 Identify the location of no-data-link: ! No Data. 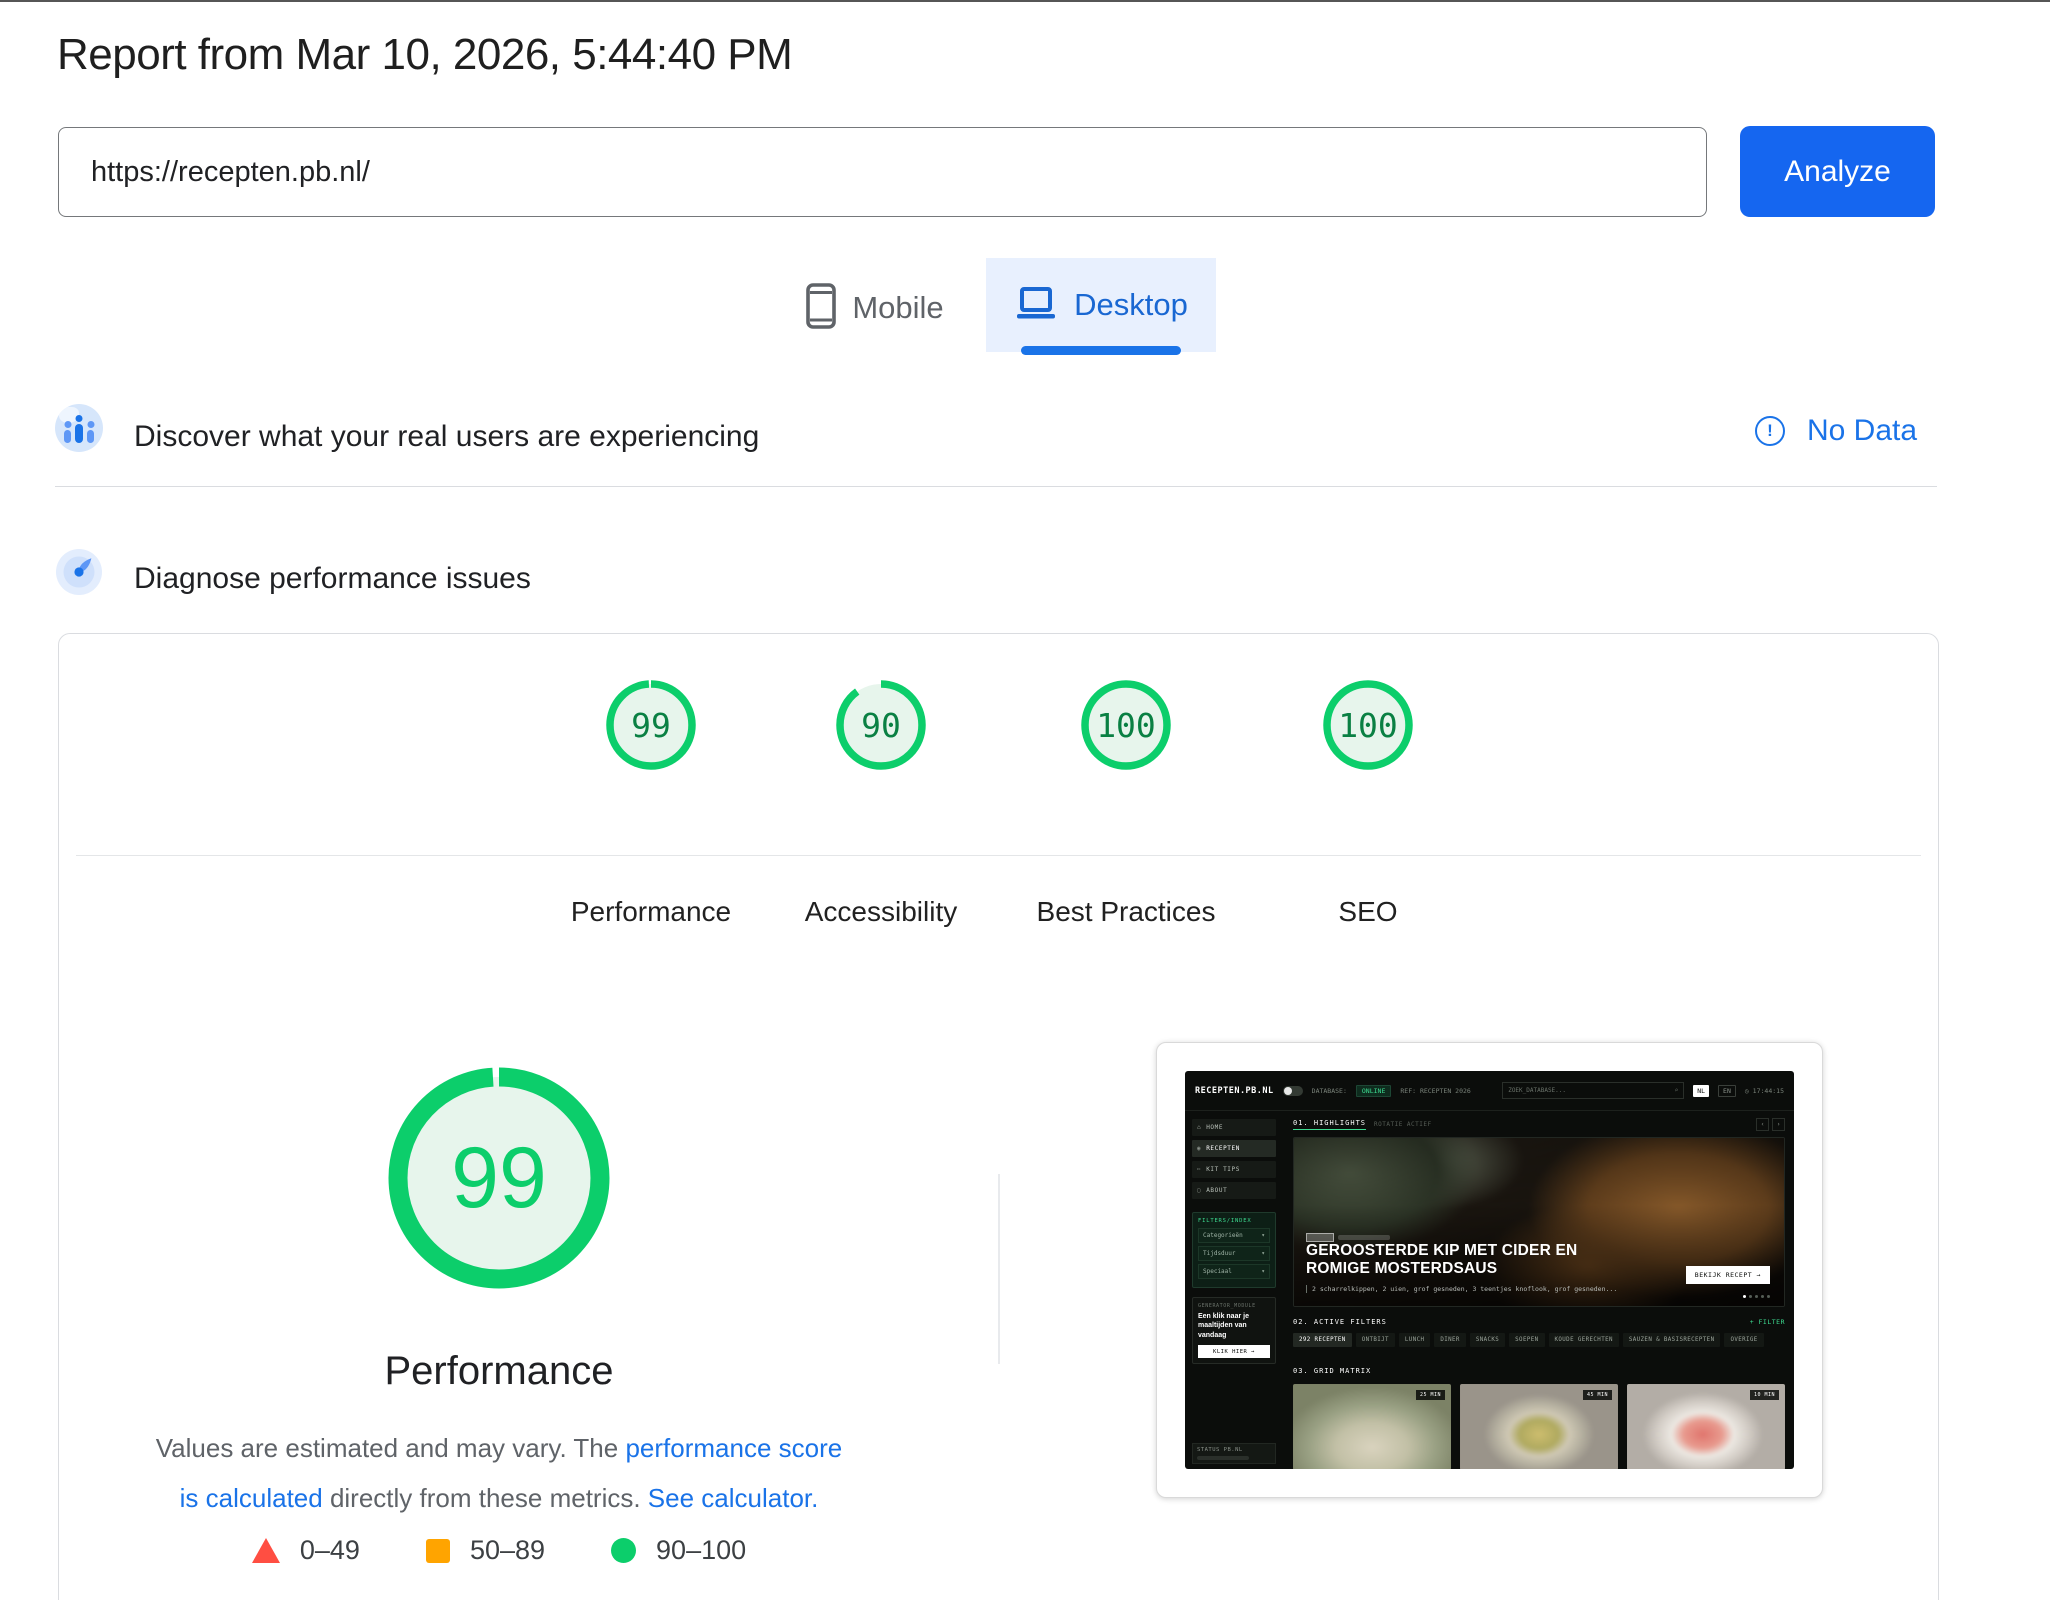
(1836, 431).